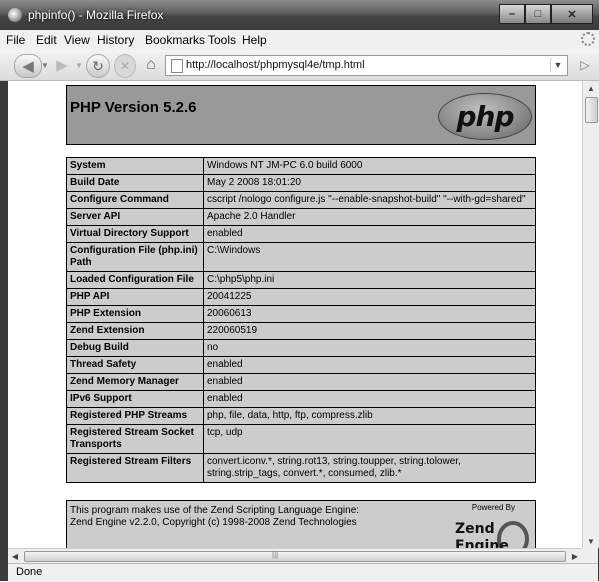  What do you see at coordinates (361, 65) in the screenshot?
I see `url-input` at bounding box center [361, 65].